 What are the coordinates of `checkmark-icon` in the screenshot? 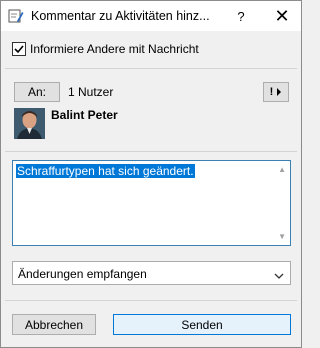 It's located at (19, 49).